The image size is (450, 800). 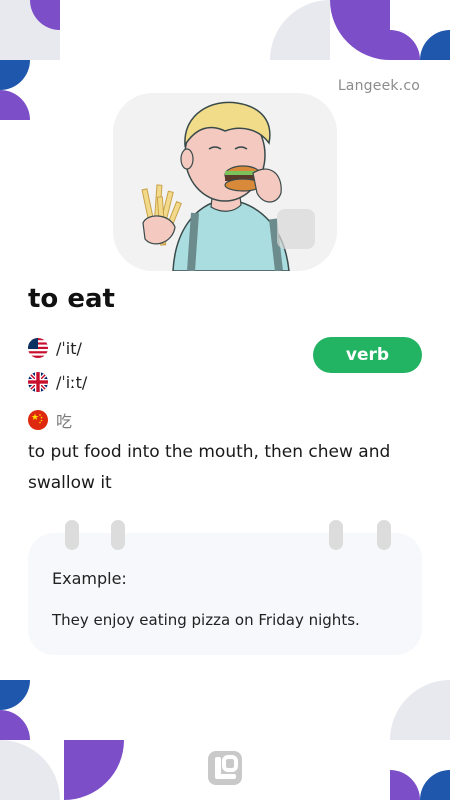 I want to click on uk-flag-icon, so click(x=38, y=382).